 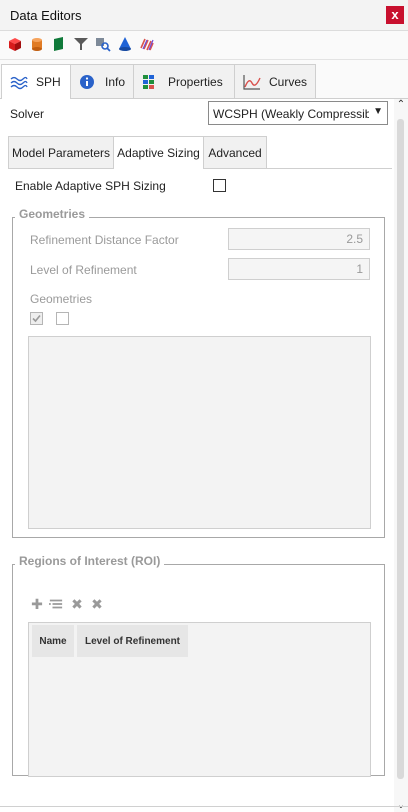 I want to click on solver-label: Solver, so click(x=27, y=114).